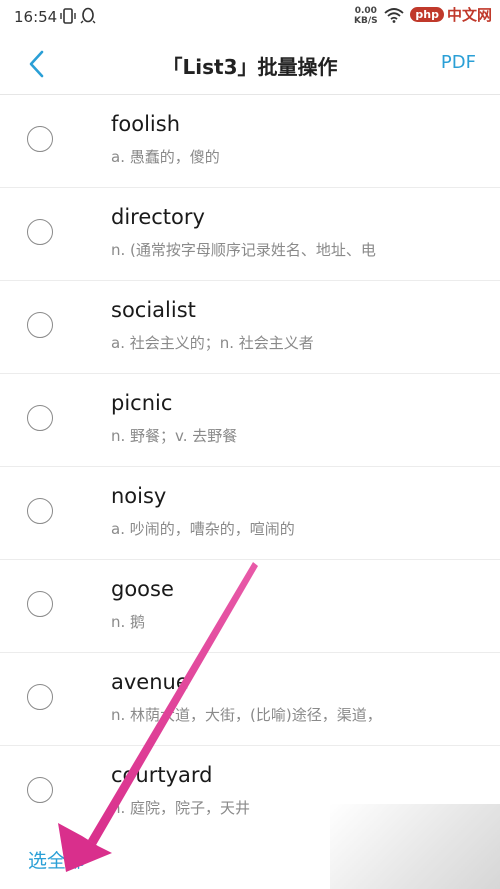 The image size is (500, 889). I want to click on vibrate-icon, so click(68, 18).